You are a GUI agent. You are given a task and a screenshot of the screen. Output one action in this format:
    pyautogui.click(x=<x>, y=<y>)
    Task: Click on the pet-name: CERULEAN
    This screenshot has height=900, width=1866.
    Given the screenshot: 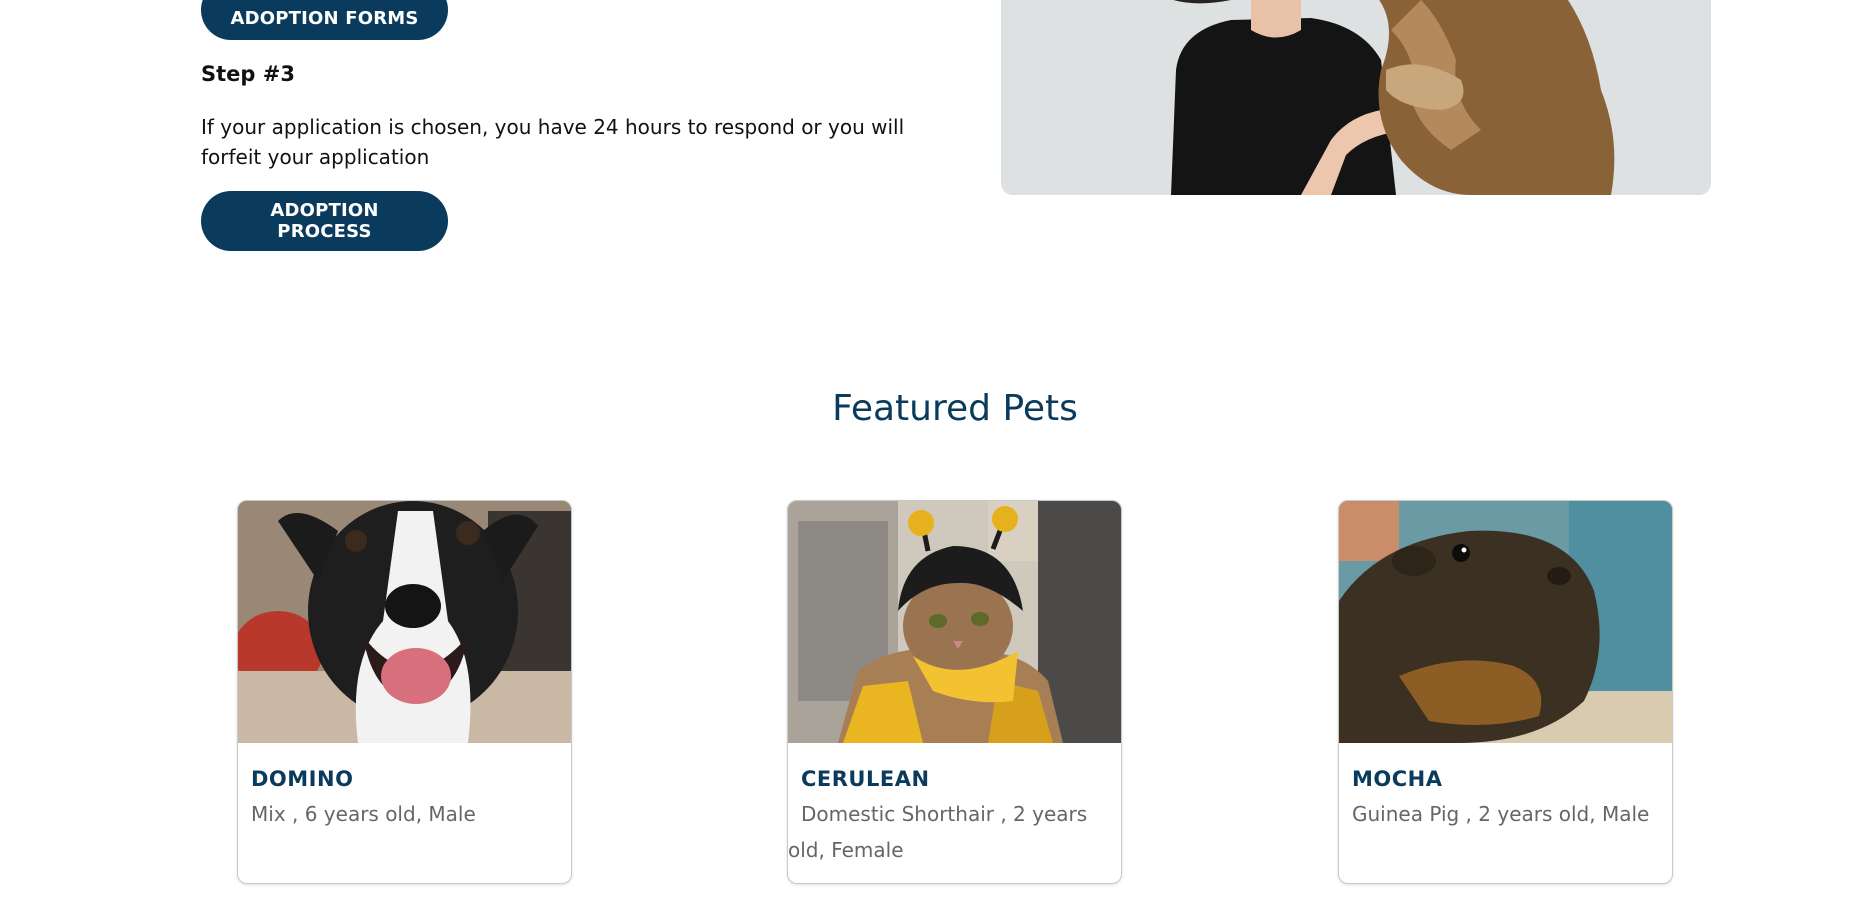 What is the action you would take?
    pyautogui.click(x=865, y=779)
    